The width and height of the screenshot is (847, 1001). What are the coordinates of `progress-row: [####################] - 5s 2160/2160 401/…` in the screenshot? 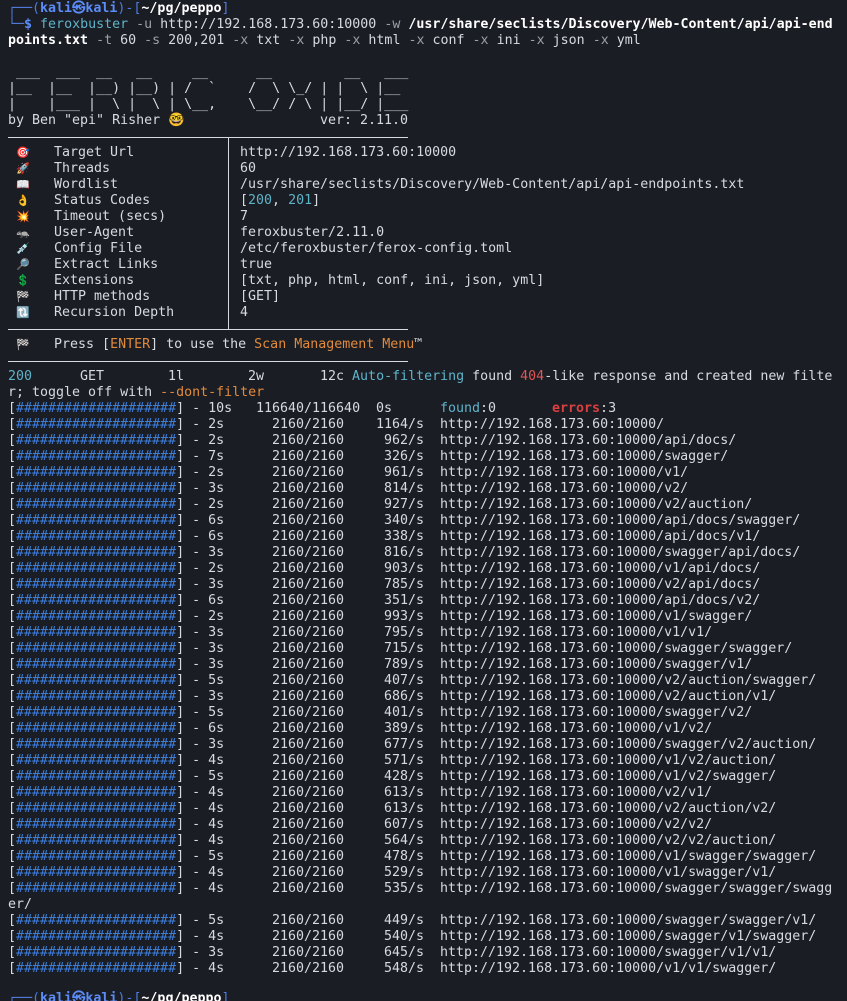 It's located at (380, 712).